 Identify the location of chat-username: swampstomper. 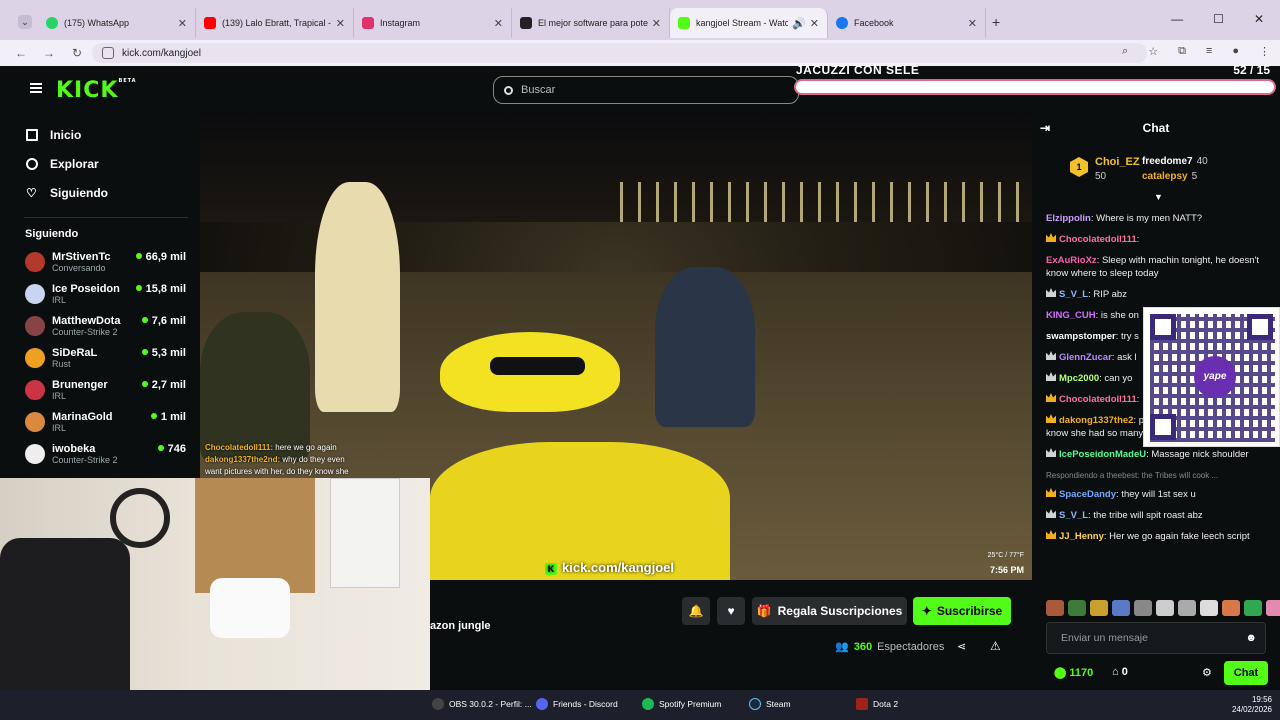
(1081, 336).